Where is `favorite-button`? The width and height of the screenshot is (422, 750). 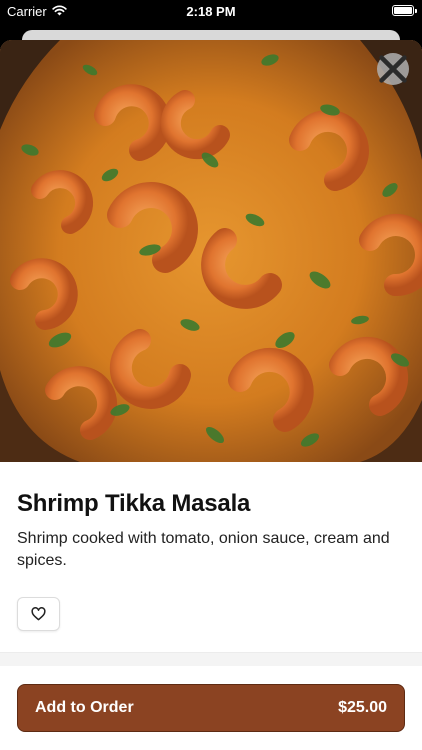
favorite-button is located at coordinates (38, 614).